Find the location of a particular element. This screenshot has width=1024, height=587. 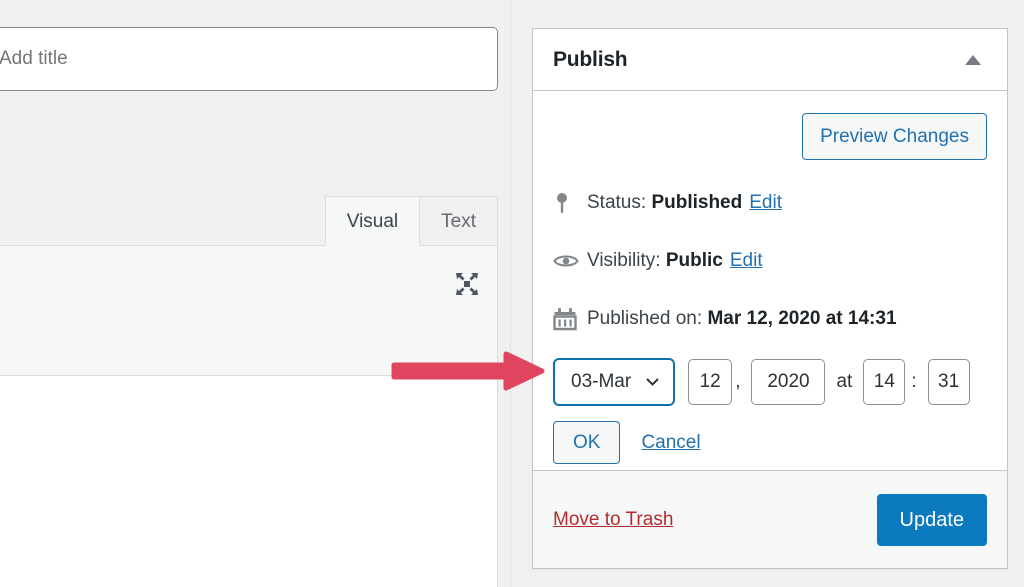

update-button: Update is located at coordinates (931, 519).